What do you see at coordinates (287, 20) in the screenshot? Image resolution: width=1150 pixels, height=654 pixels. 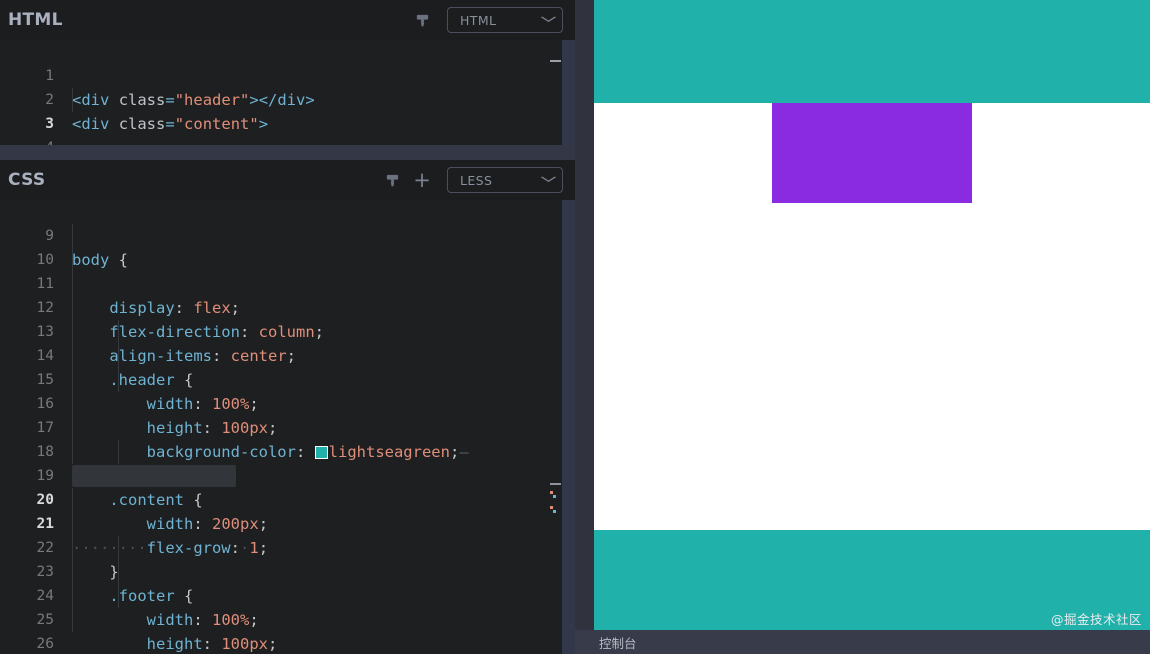 I see `html-pane-header: HTML HTML` at bounding box center [287, 20].